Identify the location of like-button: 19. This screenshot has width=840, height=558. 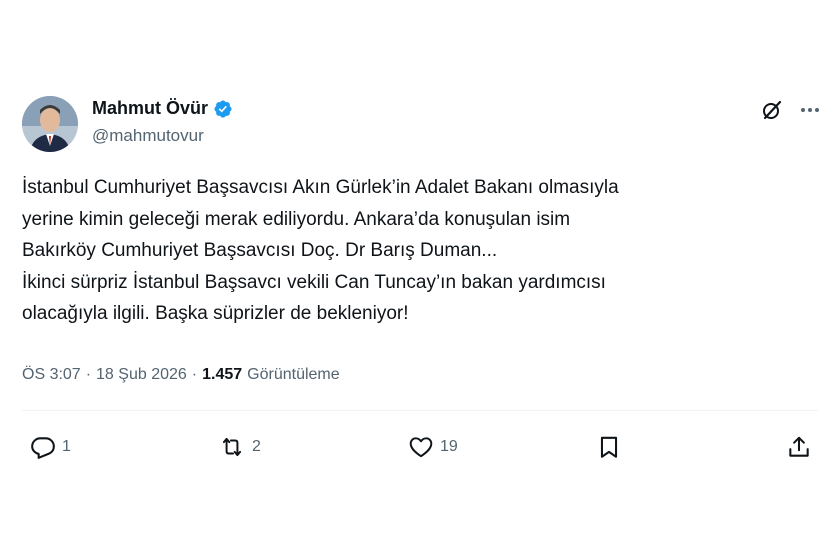
(433, 447).